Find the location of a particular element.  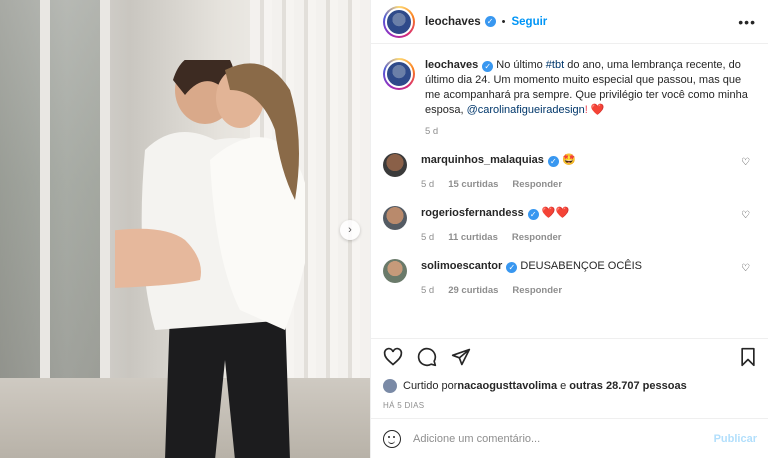

comment-likes: 29 curtidas is located at coordinates (473, 290).